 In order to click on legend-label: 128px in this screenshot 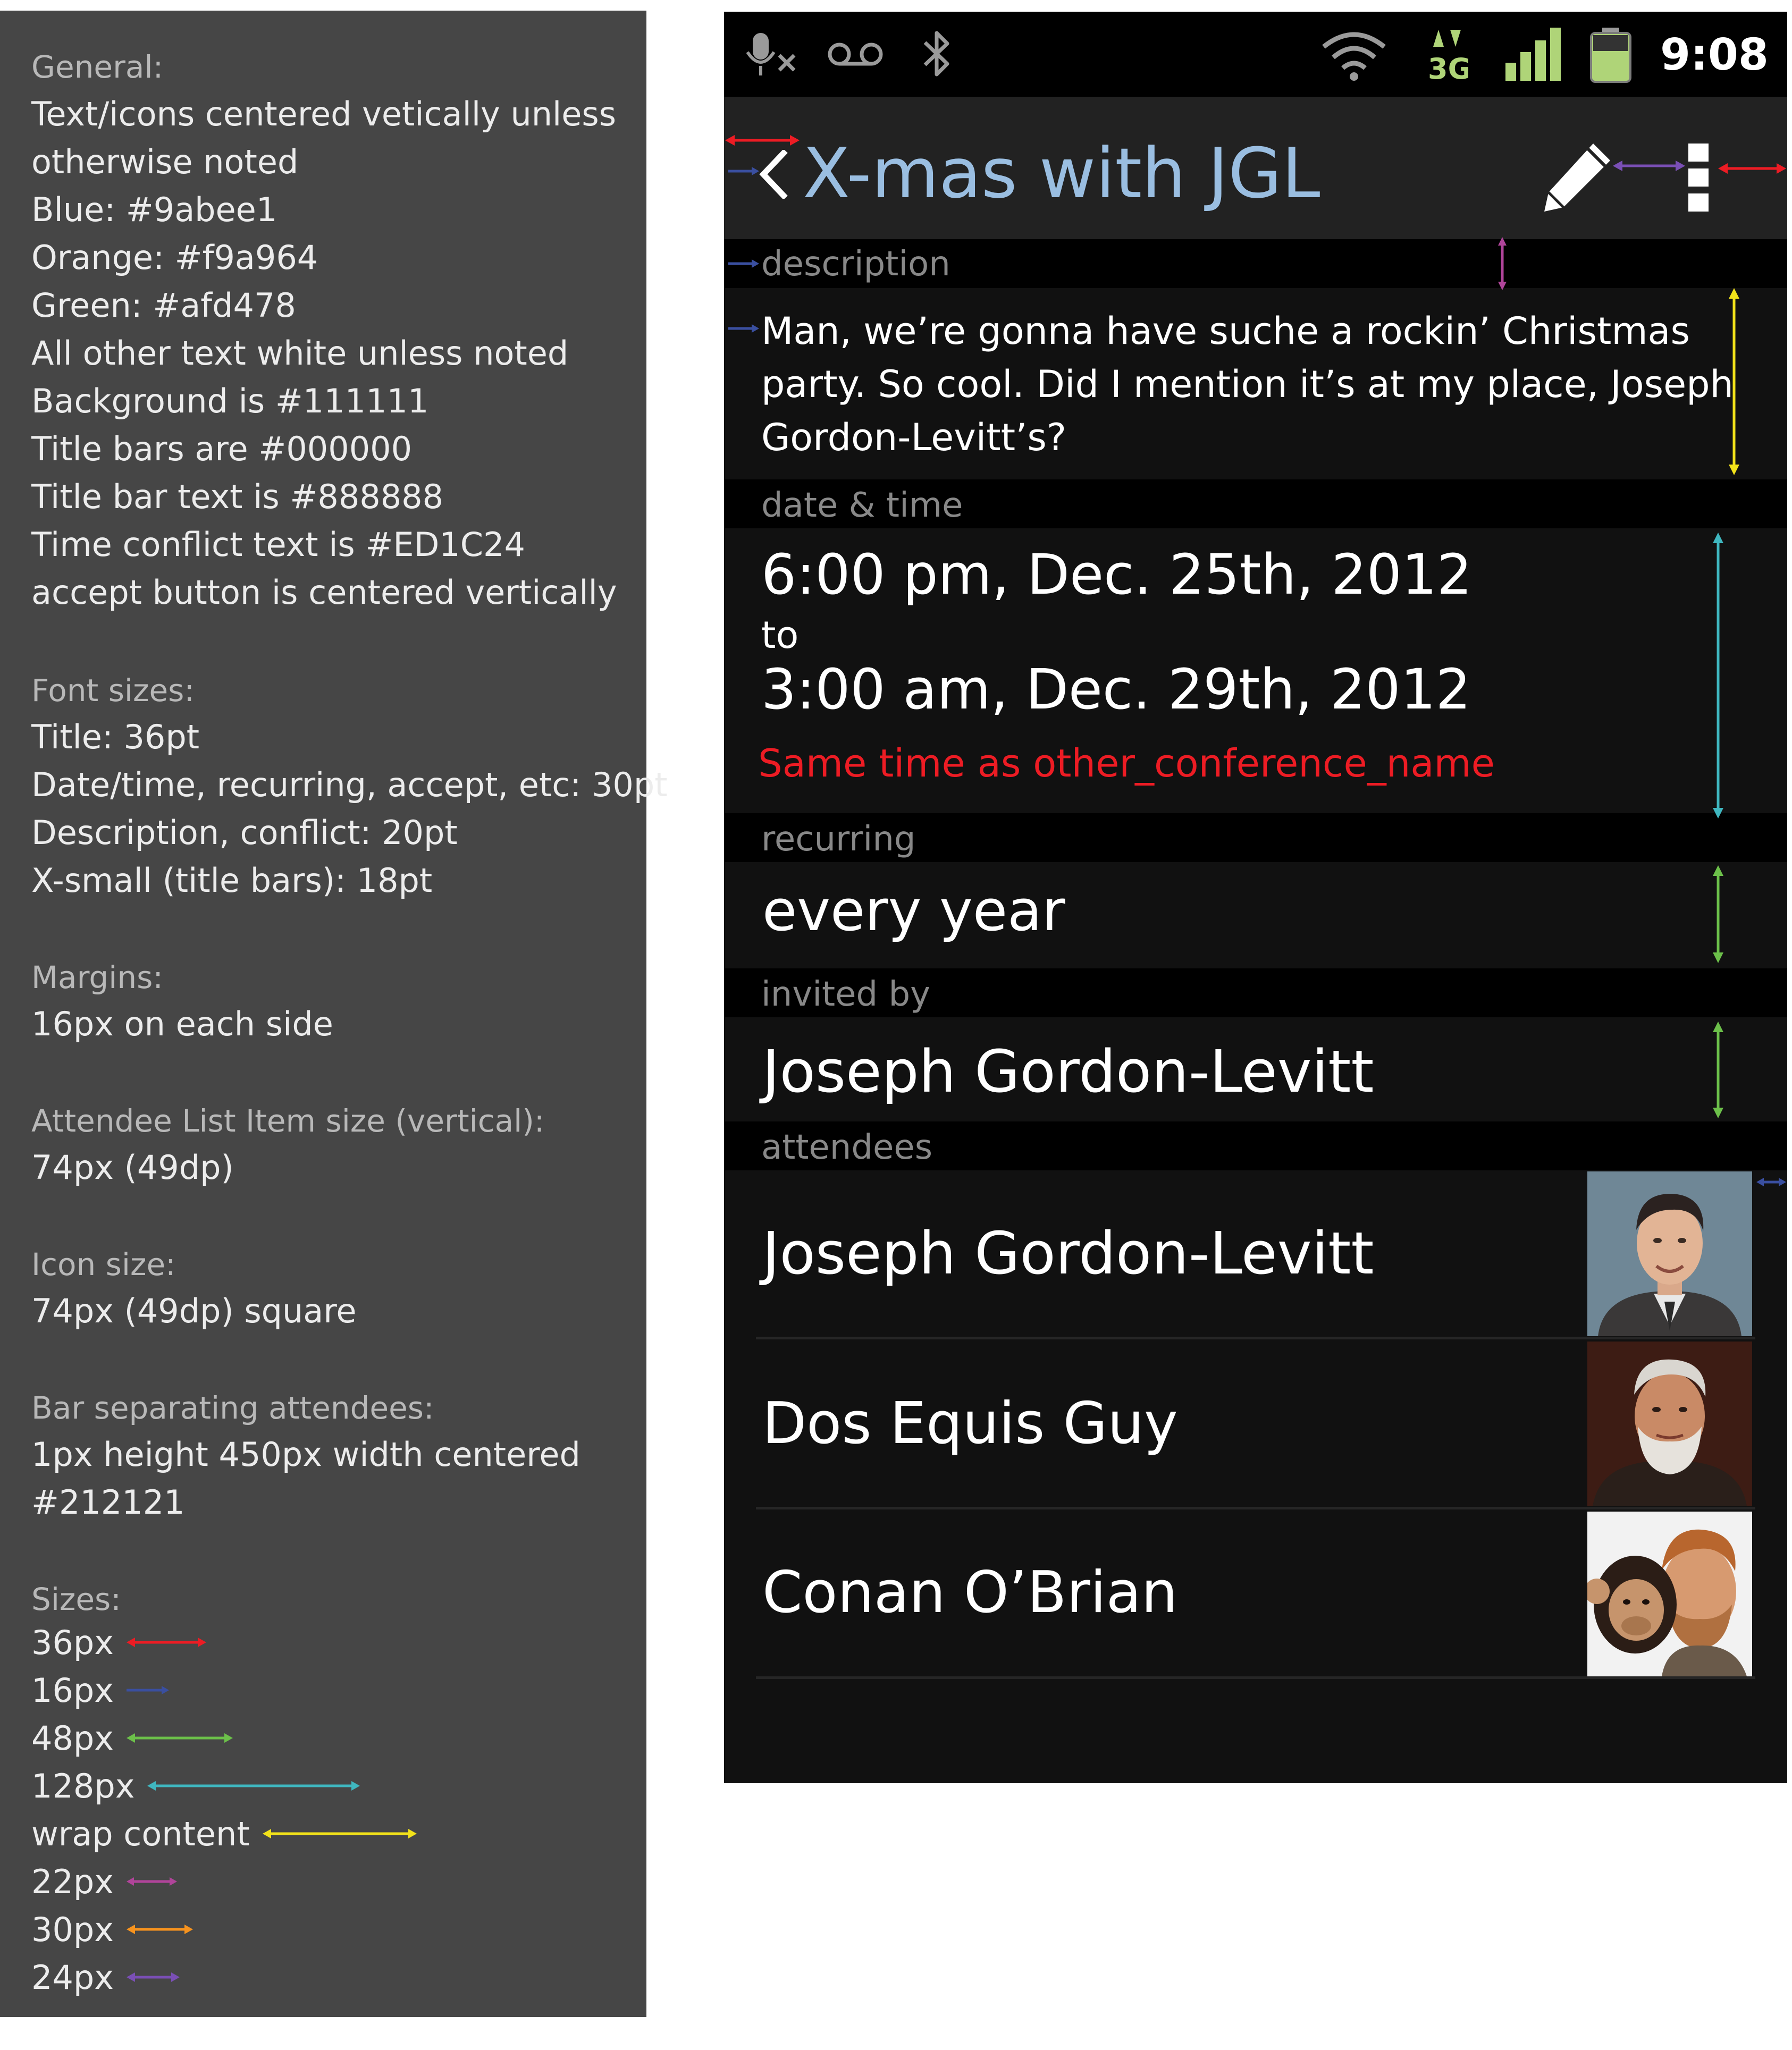, I will do `click(83, 1786)`.